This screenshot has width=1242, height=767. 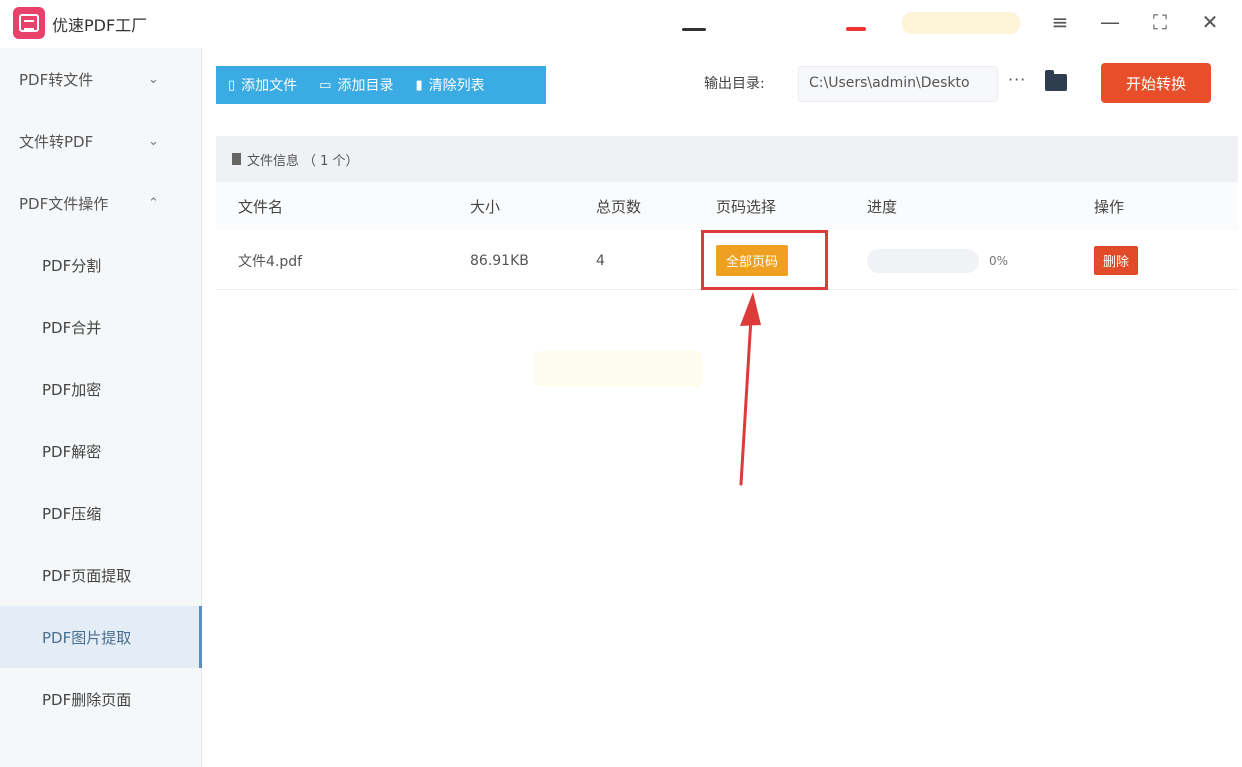 I want to click on sidebar-item-pdf-operations: PDF文件操作 ⌃, so click(x=100, y=203).